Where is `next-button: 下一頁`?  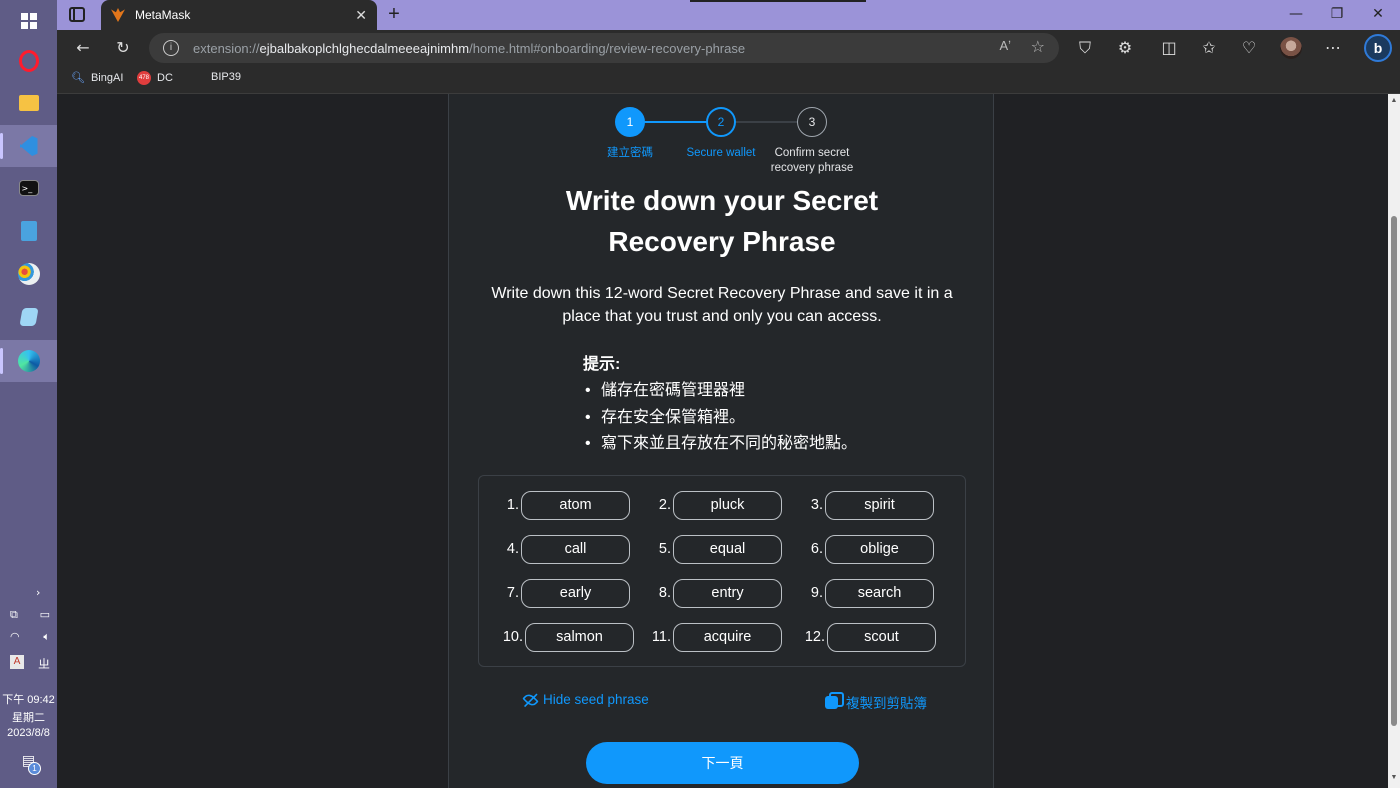
next-button: 下一頁 is located at coordinates (722, 763).